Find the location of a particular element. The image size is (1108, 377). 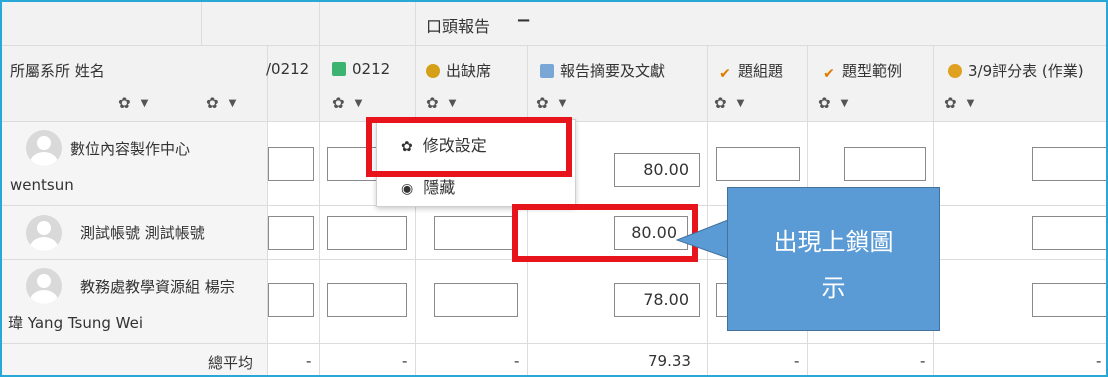

average-cell: 79.33 is located at coordinates (618, 359).